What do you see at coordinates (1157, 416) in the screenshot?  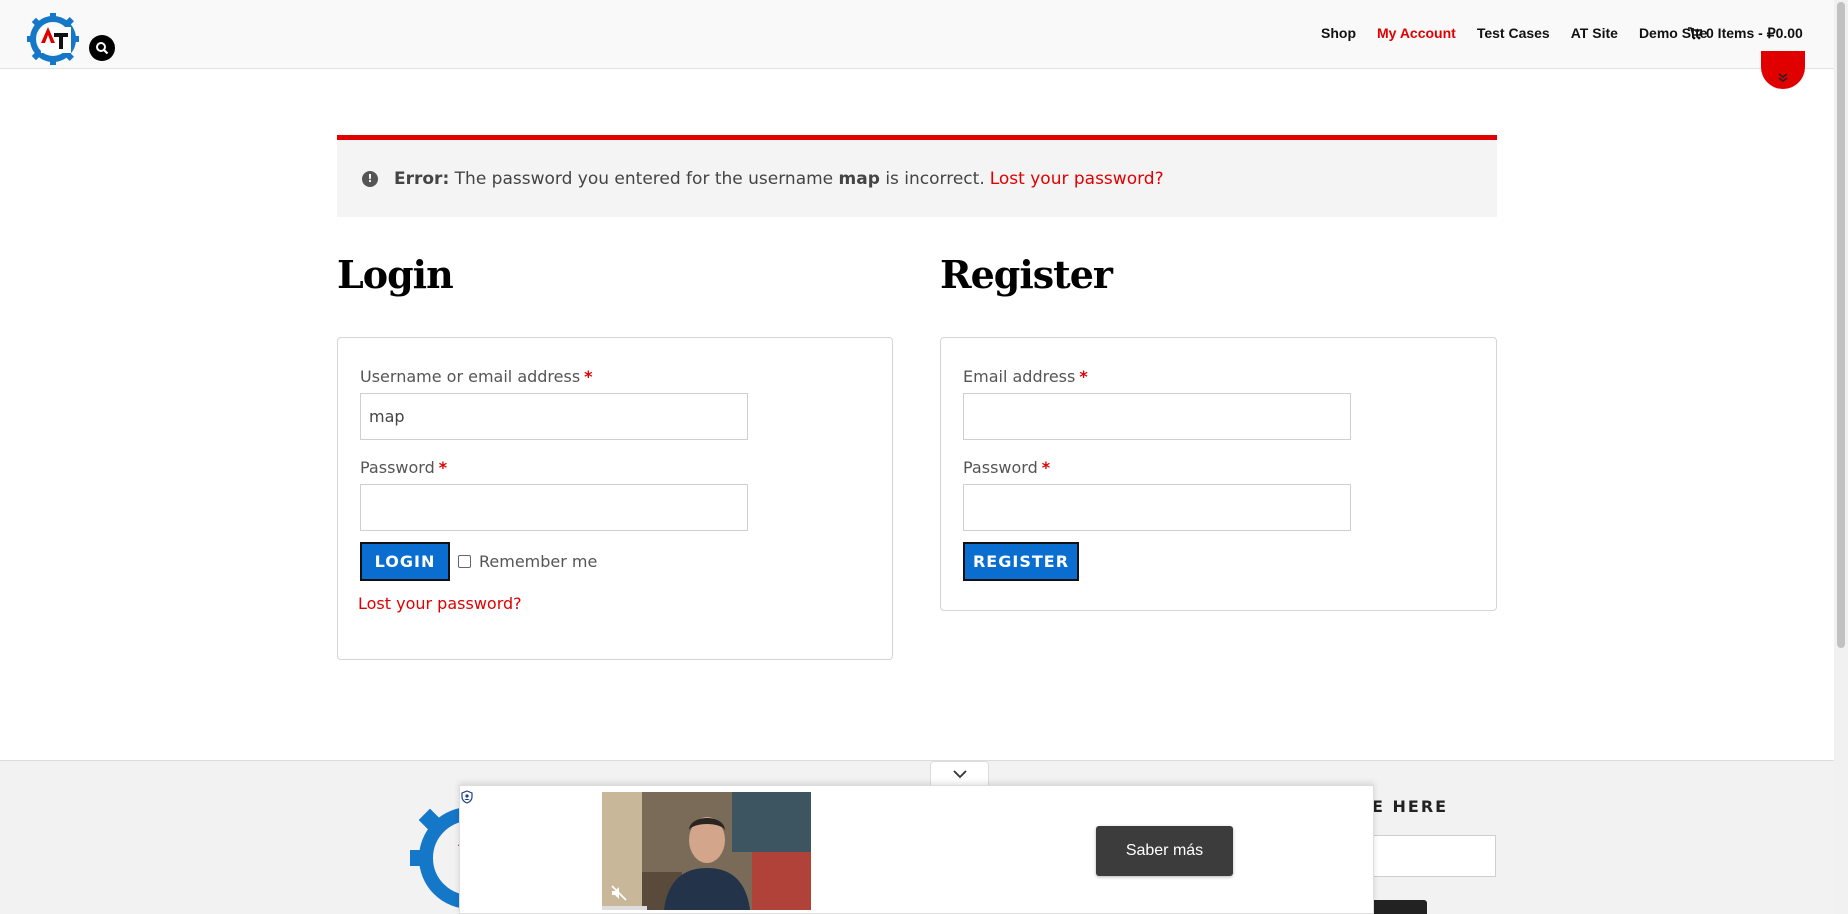 I see `register-email-input` at bounding box center [1157, 416].